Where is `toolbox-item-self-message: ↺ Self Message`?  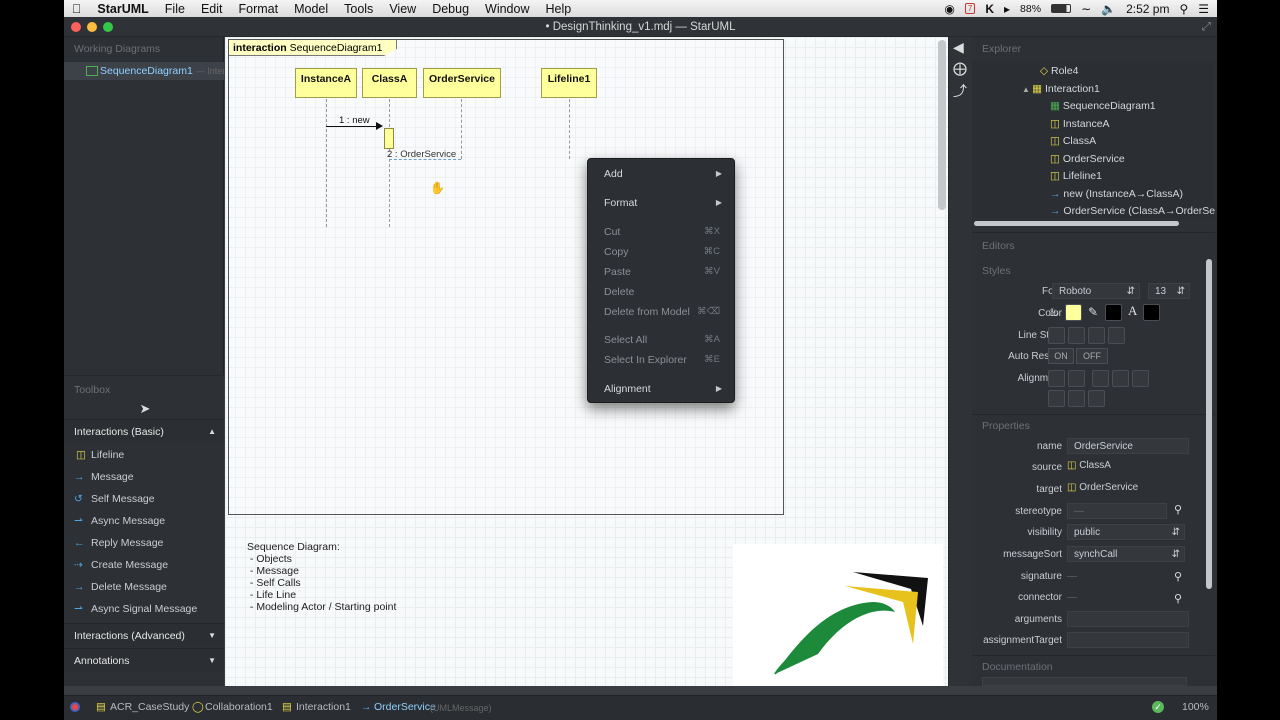 toolbox-item-self-message: ↺ Self Message is located at coordinates (144, 499).